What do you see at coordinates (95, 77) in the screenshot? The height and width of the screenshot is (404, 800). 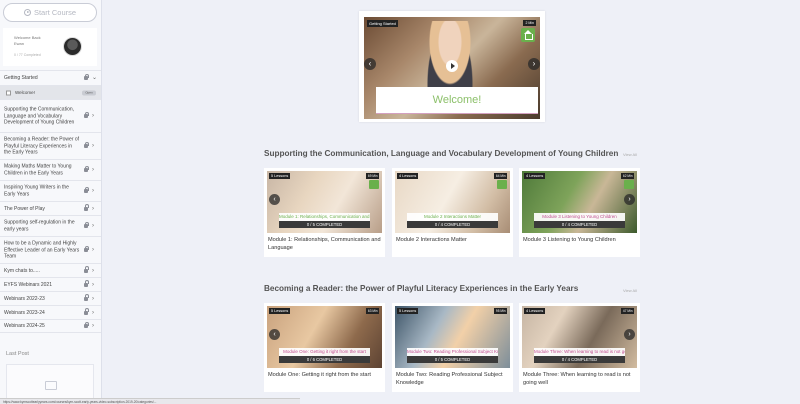 I see `chevron-down-icon: ⌄` at bounding box center [95, 77].